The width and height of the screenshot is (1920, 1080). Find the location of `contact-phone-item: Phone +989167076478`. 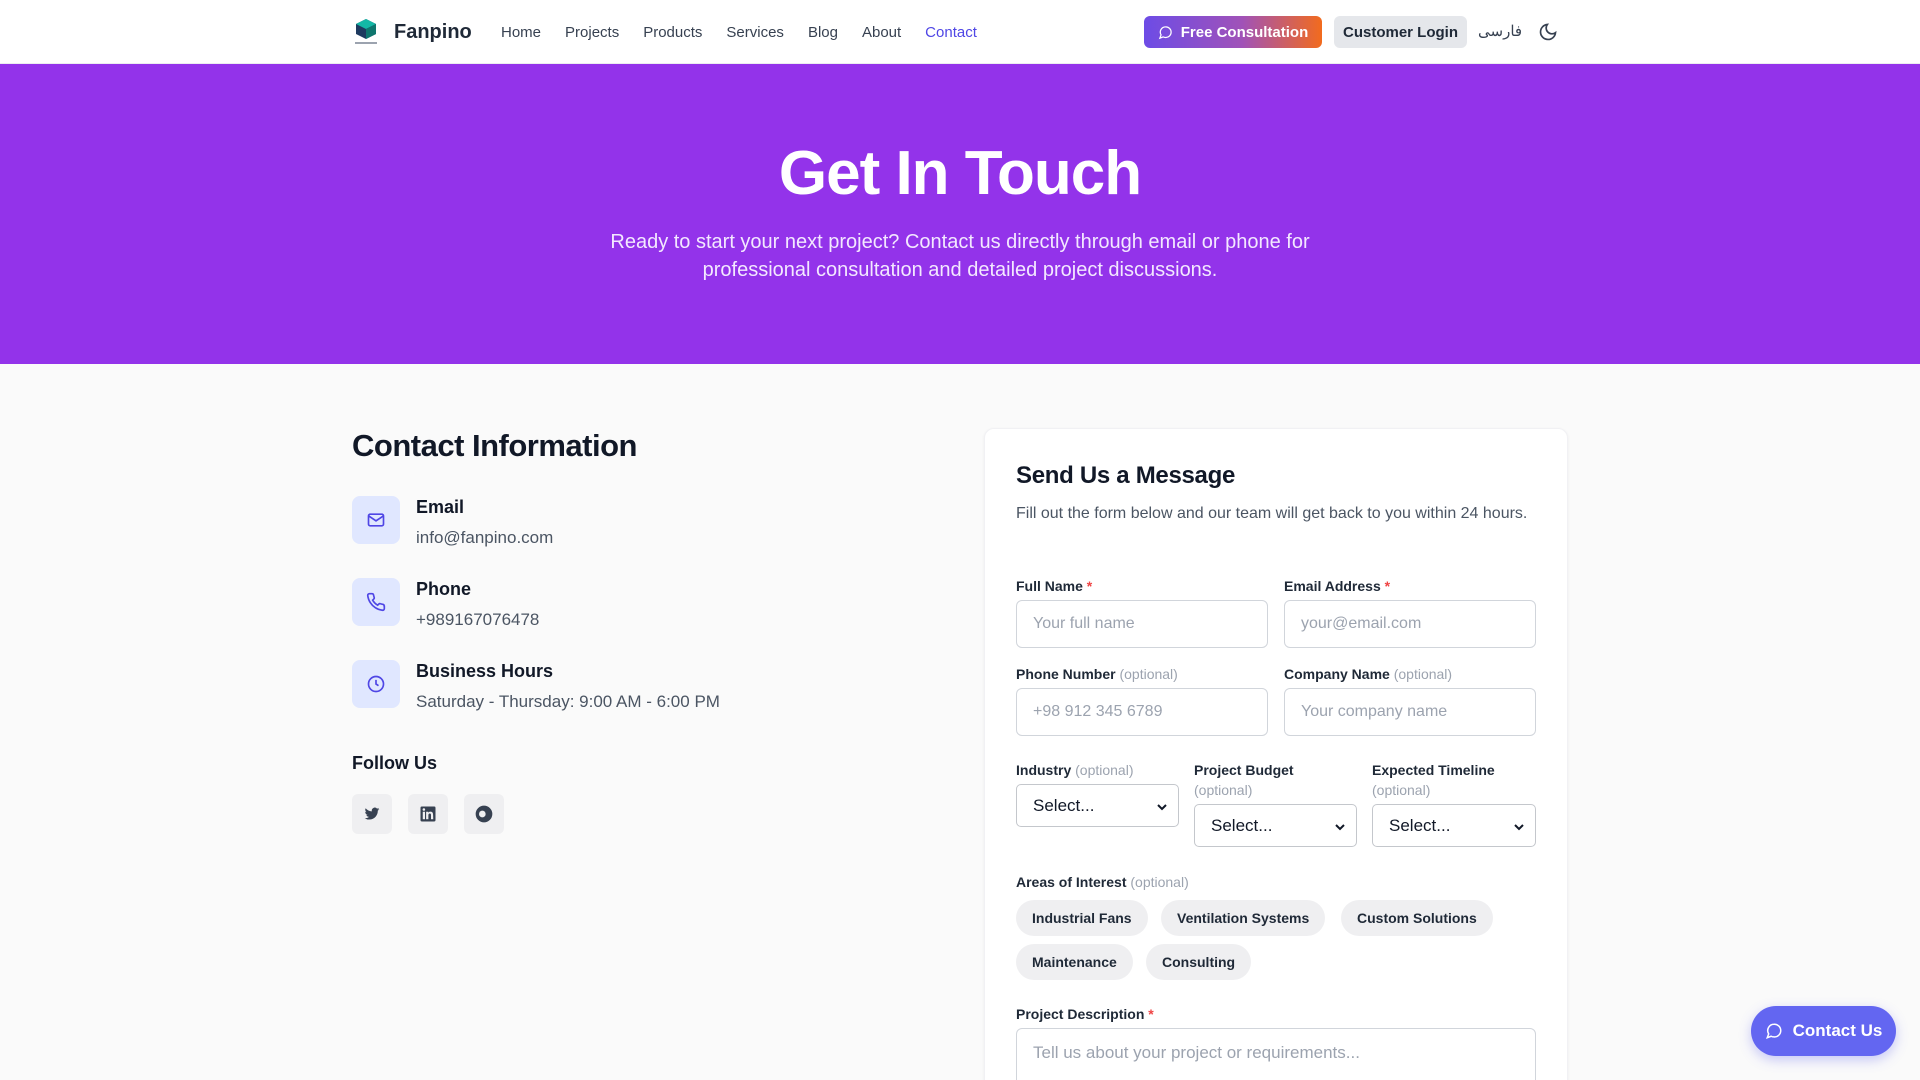

contact-phone-item: Phone +989167076478 is located at coordinates (445, 604).